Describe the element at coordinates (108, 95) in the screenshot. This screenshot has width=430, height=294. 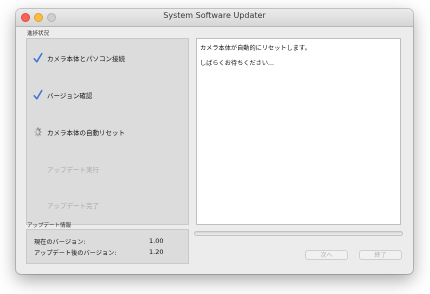
I see `step-version-check: バージョン確認` at that location.